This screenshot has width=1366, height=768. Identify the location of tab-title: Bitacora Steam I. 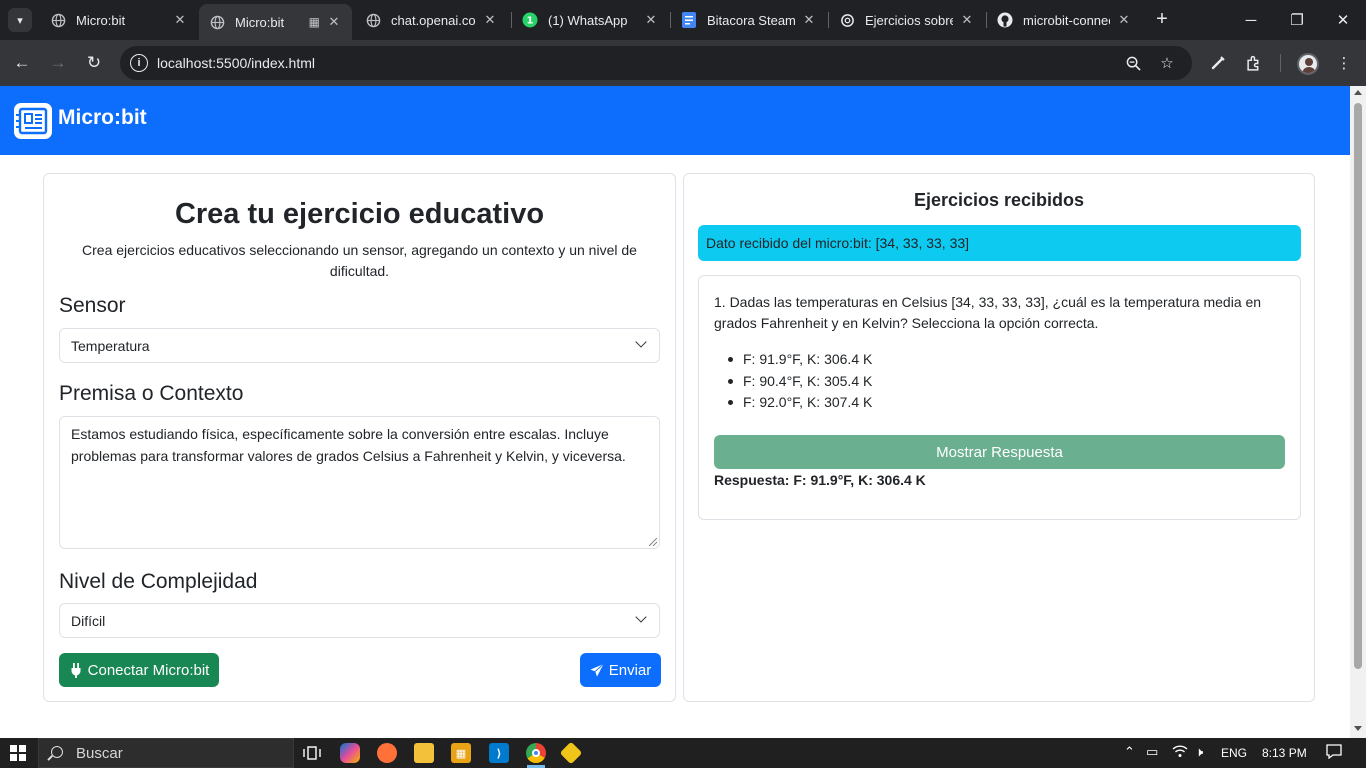
(751, 20).